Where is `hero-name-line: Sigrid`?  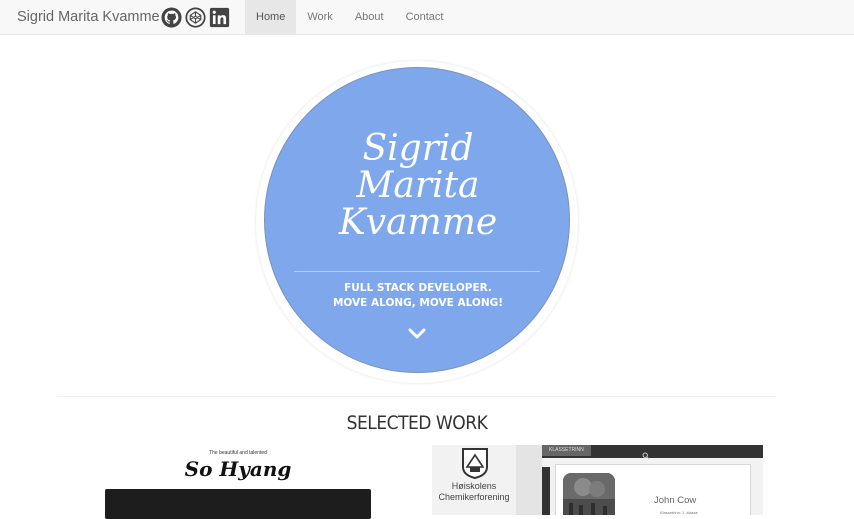 hero-name-line: Sigrid is located at coordinates (418, 148).